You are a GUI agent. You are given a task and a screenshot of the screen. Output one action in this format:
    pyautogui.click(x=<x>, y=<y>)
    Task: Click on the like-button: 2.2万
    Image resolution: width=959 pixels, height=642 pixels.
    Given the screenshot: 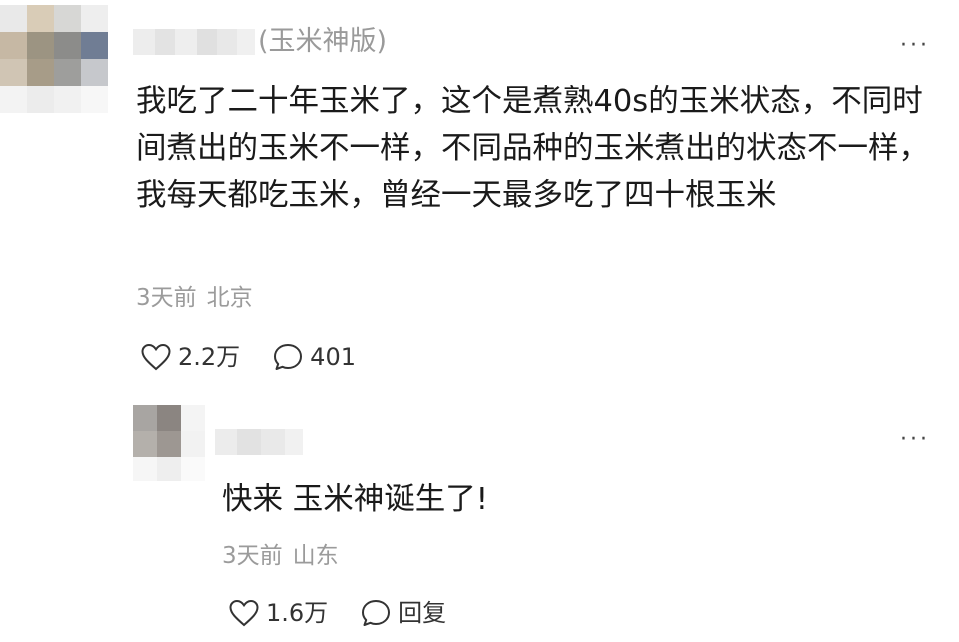 What is the action you would take?
    pyautogui.click(x=190, y=357)
    